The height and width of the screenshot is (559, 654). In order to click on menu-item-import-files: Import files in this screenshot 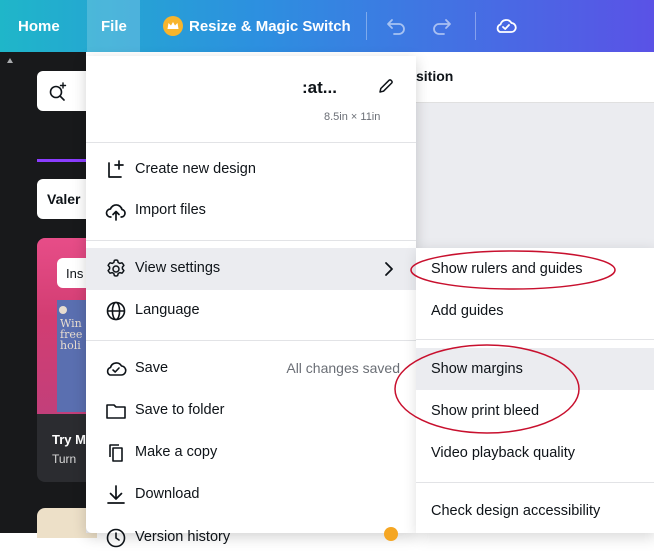, I will do `click(251, 211)`.